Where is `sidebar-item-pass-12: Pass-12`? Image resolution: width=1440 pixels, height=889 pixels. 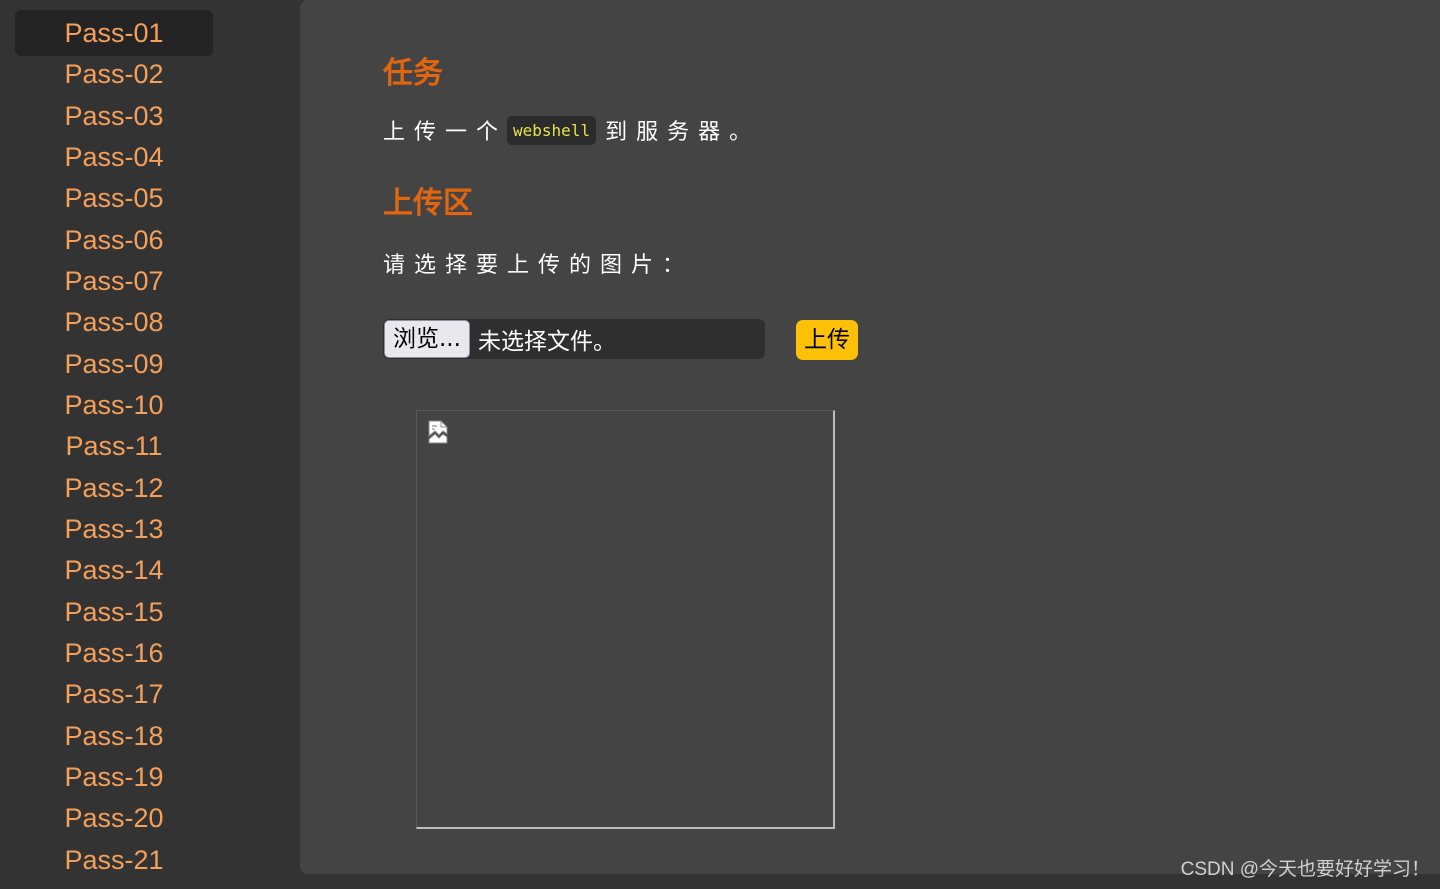 sidebar-item-pass-12: Pass-12 is located at coordinates (114, 488).